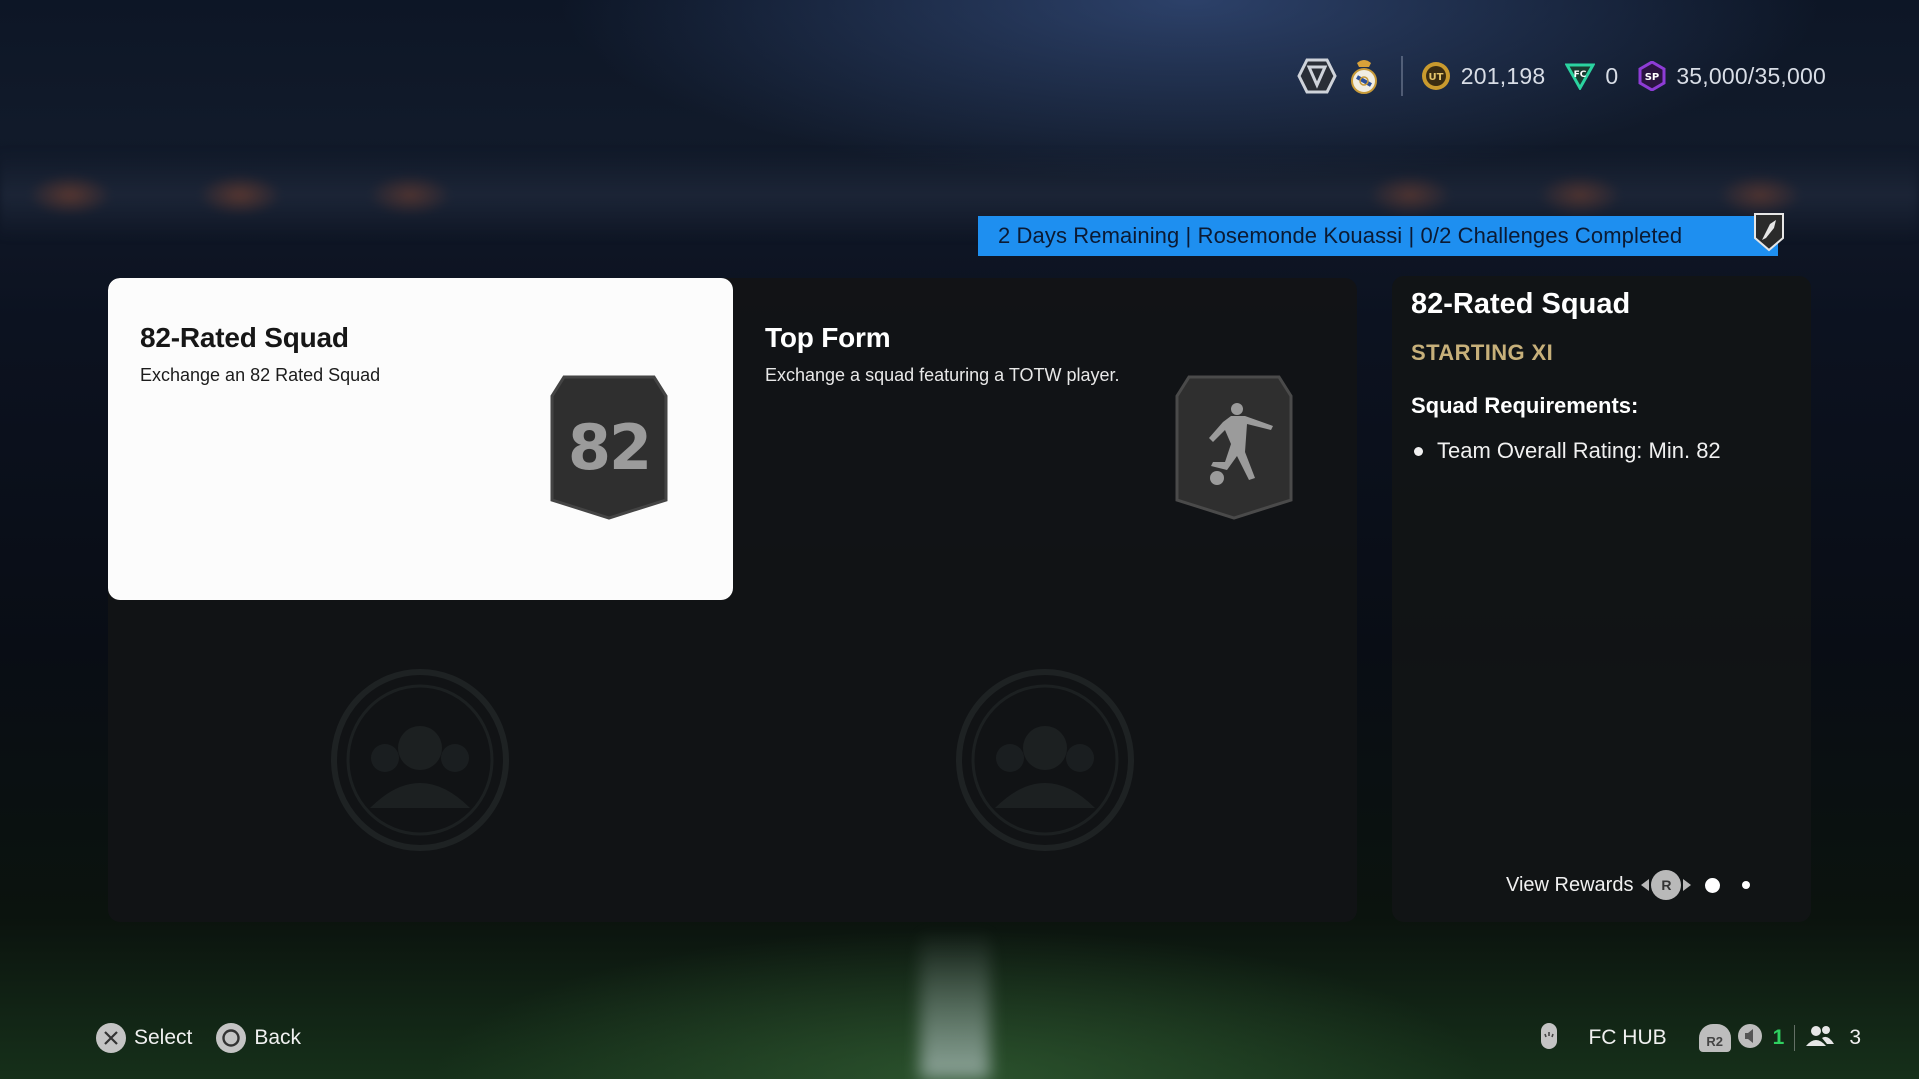 Image resolution: width=1919 pixels, height=1079 pixels. What do you see at coordinates (1234, 449) in the screenshot?
I see `footballer-kick-icon` at bounding box center [1234, 449].